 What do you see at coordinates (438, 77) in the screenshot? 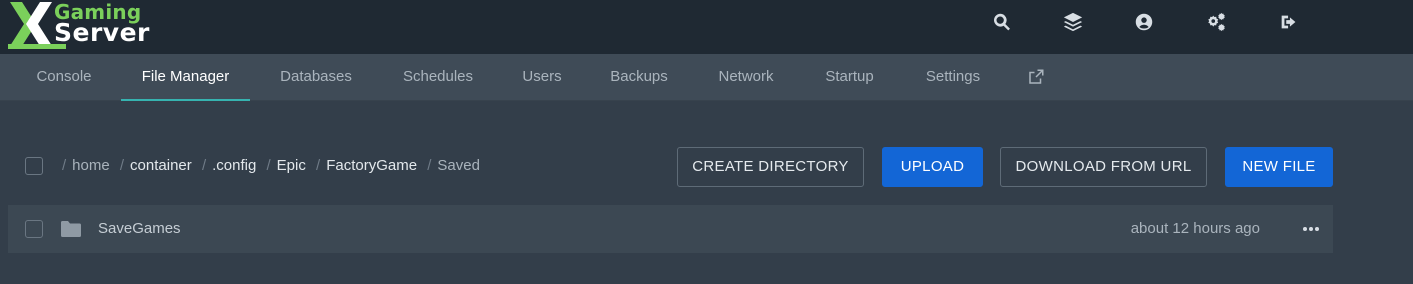
I see `tab-schedules: Schedules` at bounding box center [438, 77].